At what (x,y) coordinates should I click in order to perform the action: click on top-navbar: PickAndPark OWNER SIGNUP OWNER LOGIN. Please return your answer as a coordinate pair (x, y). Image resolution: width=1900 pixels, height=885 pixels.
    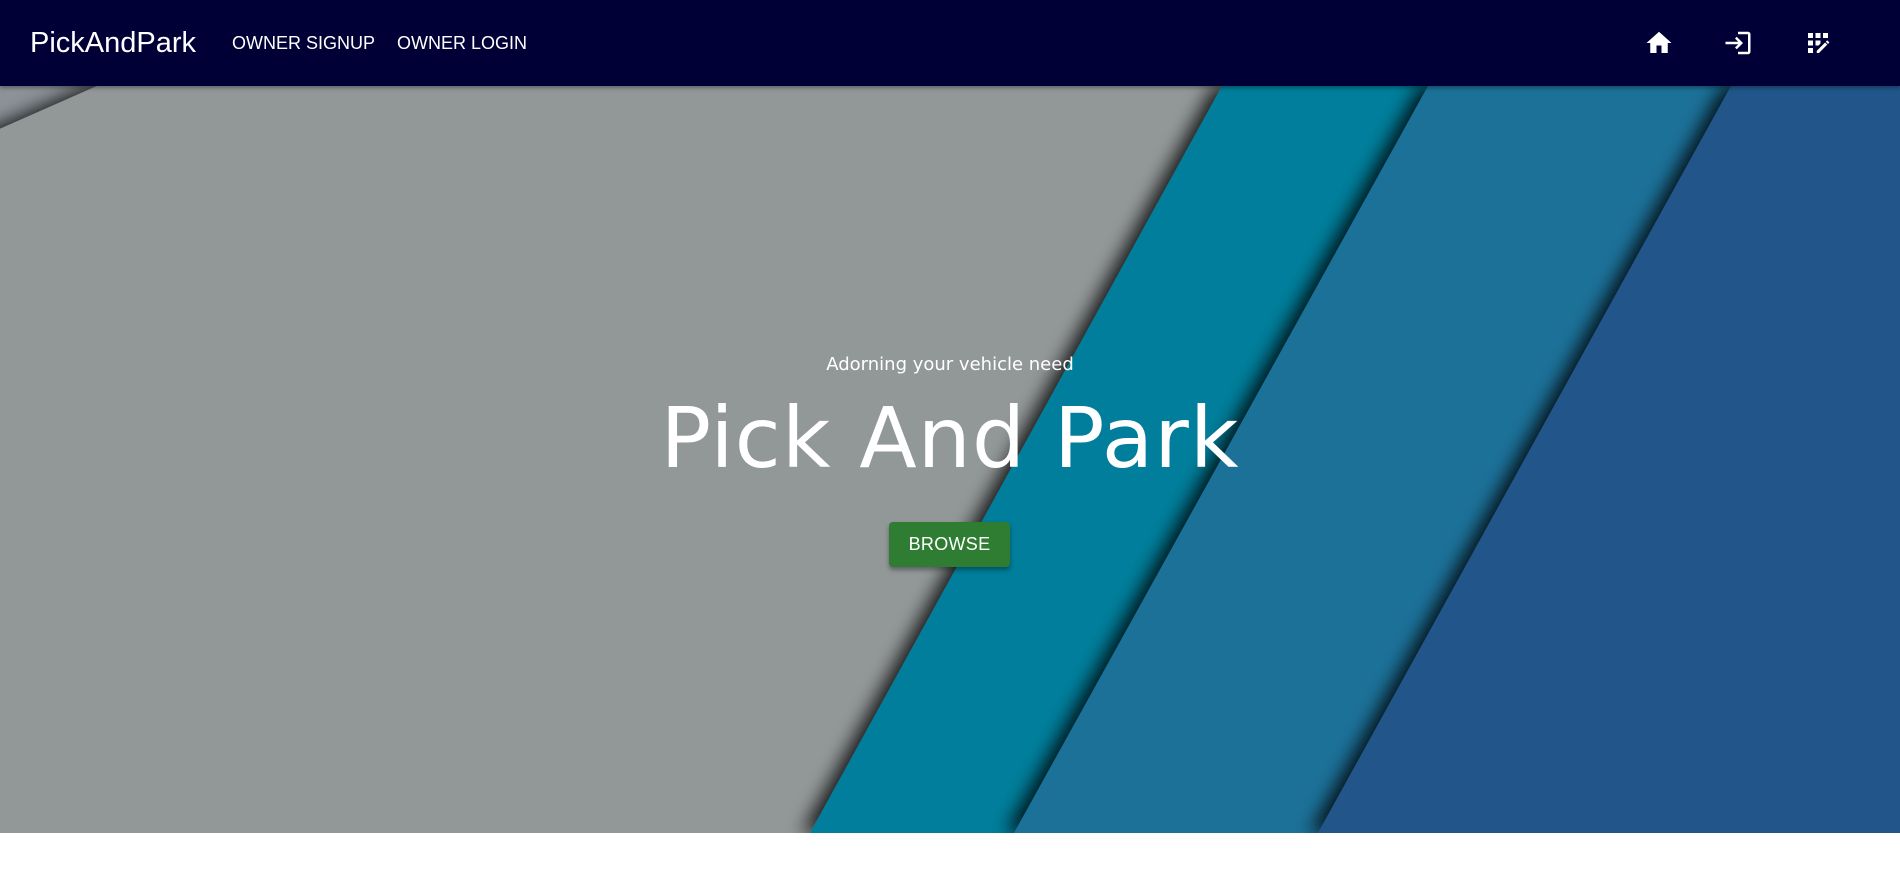
    Looking at the image, I should click on (950, 43).